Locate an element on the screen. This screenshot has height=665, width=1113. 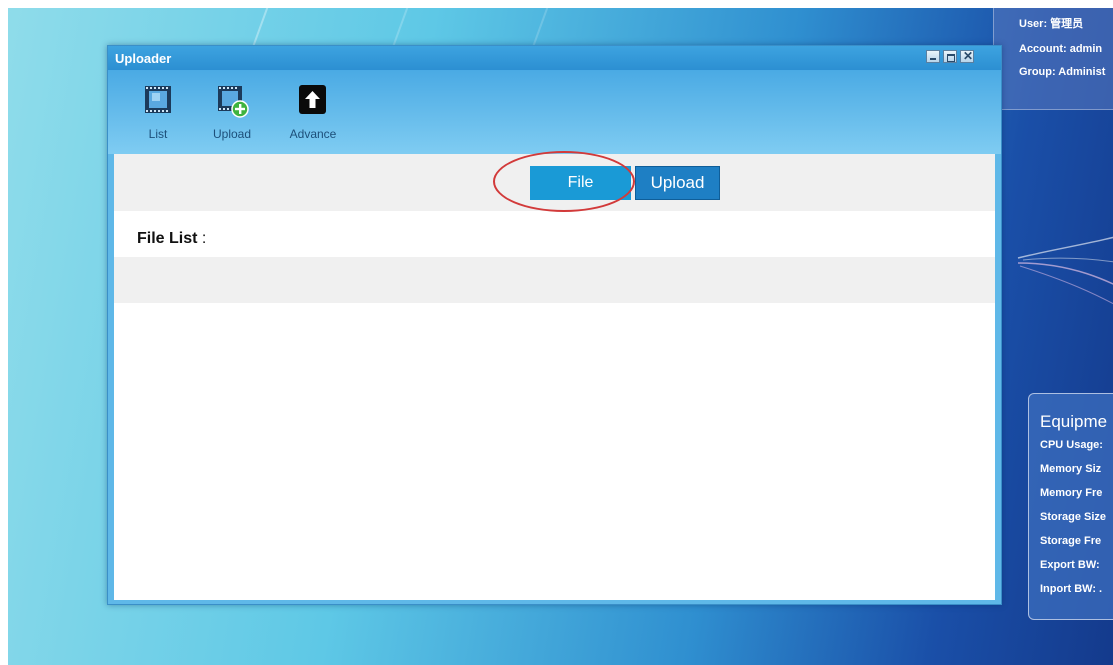
film-add-icon is located at coordinates (233, 102).